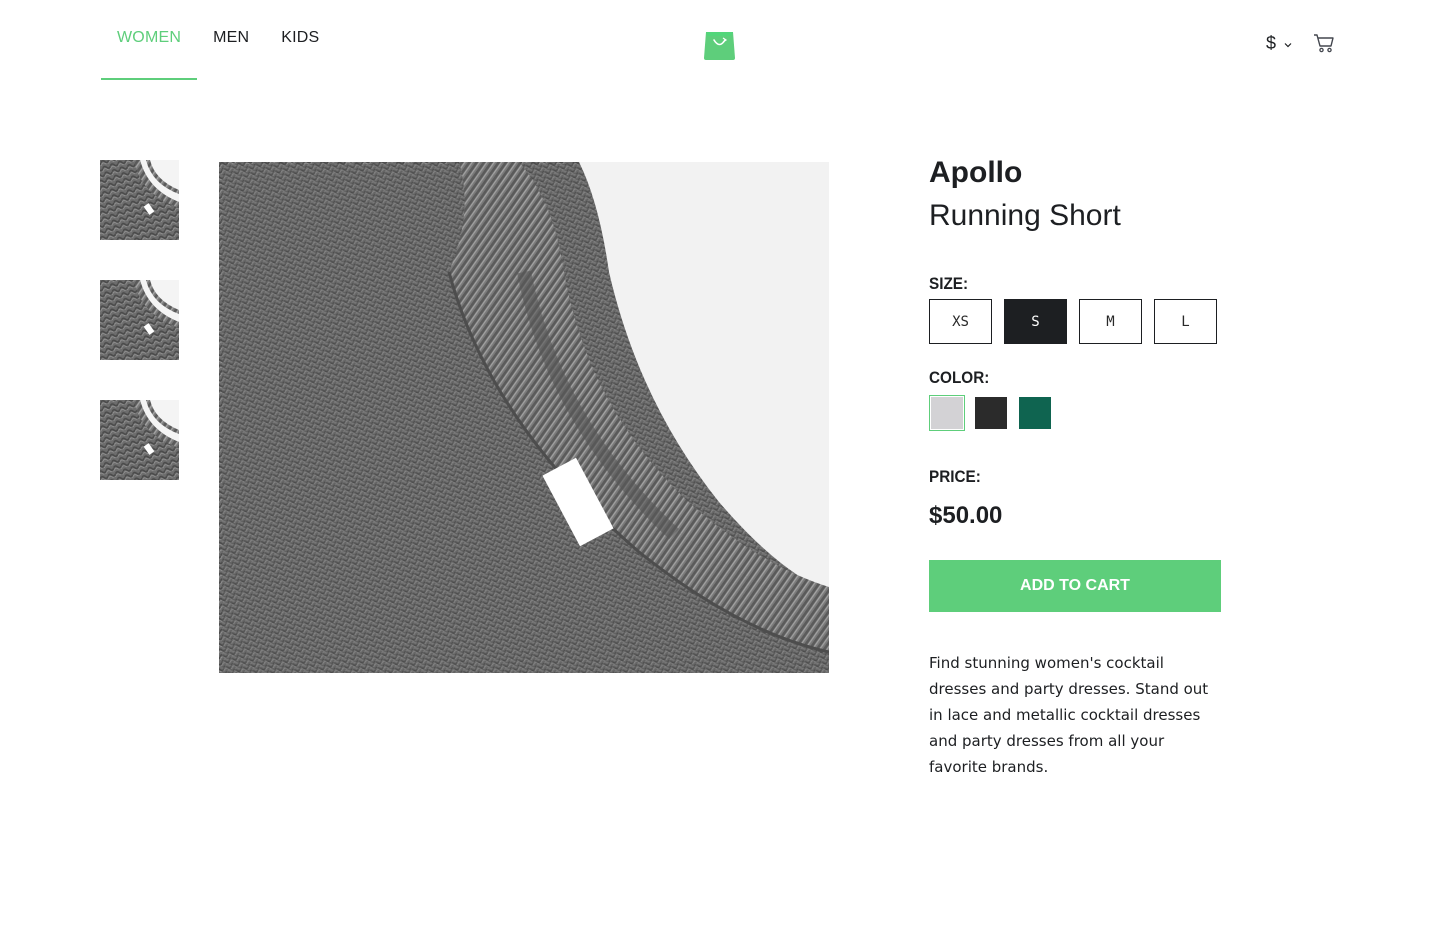 This screenshot has width=1440, height=933. What do you see at coordinates (1075, 586) in the screenshot?
I see `add-to-cart-button: ADD TO CART` at bounding box center [1075, 586].